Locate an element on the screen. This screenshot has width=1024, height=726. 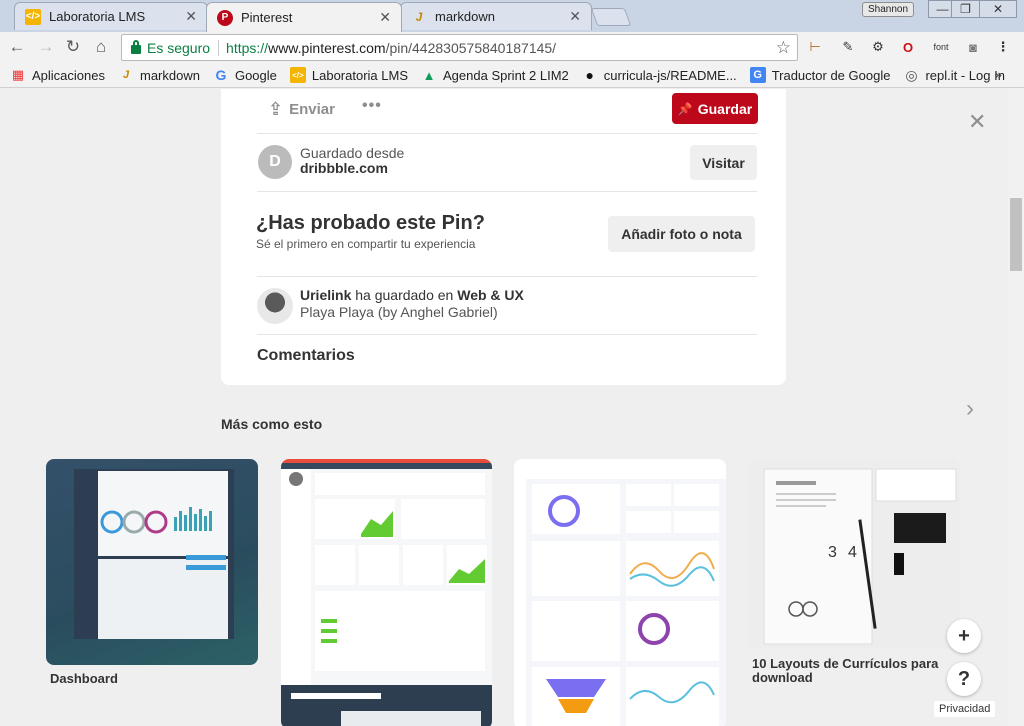
share-button: ⇪ Enviar is located at coordinates (301, 109).